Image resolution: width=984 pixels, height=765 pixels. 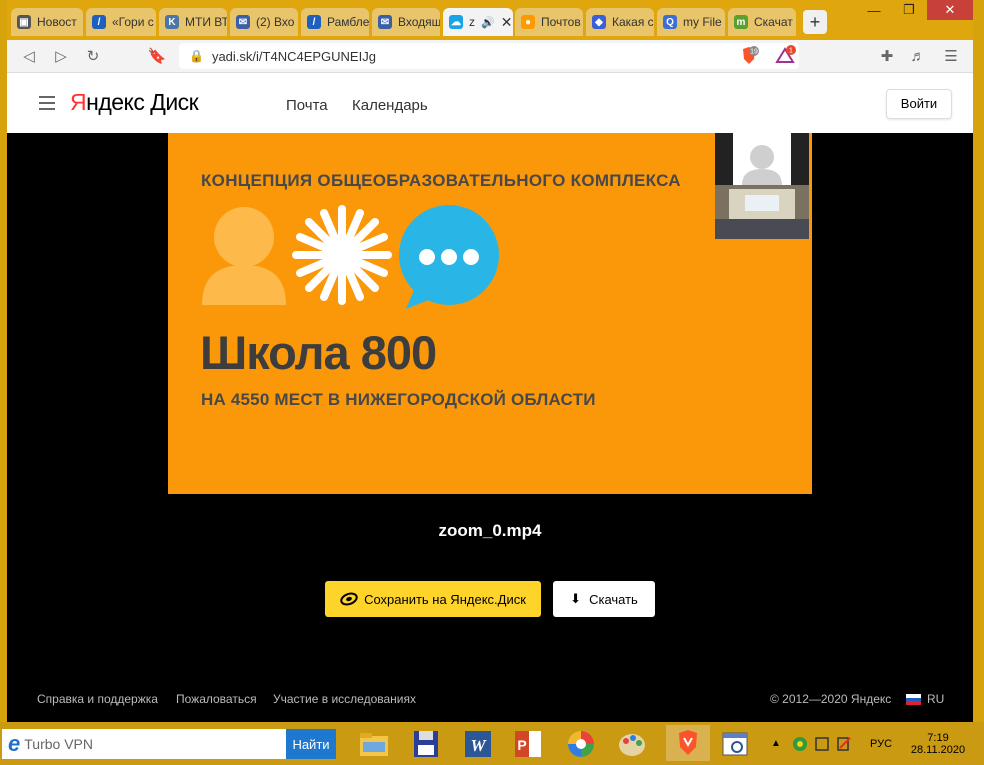 What do you see at coordinates (749, 56) in the screenshot?
I see `brave-shield-icon: 19` at bounding box center [749, 56].